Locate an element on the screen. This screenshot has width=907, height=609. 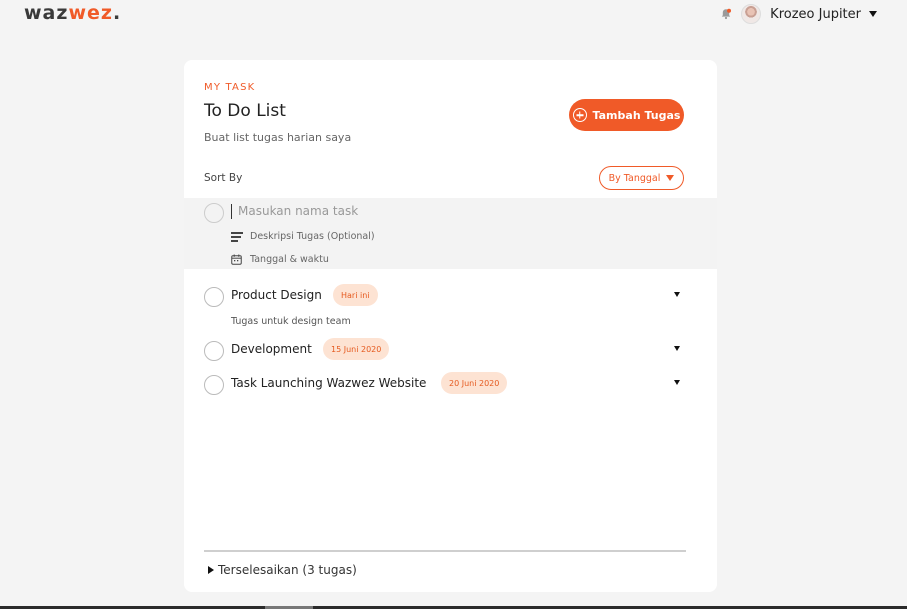
task-title: Product Design is located at coordinates (276, 295).